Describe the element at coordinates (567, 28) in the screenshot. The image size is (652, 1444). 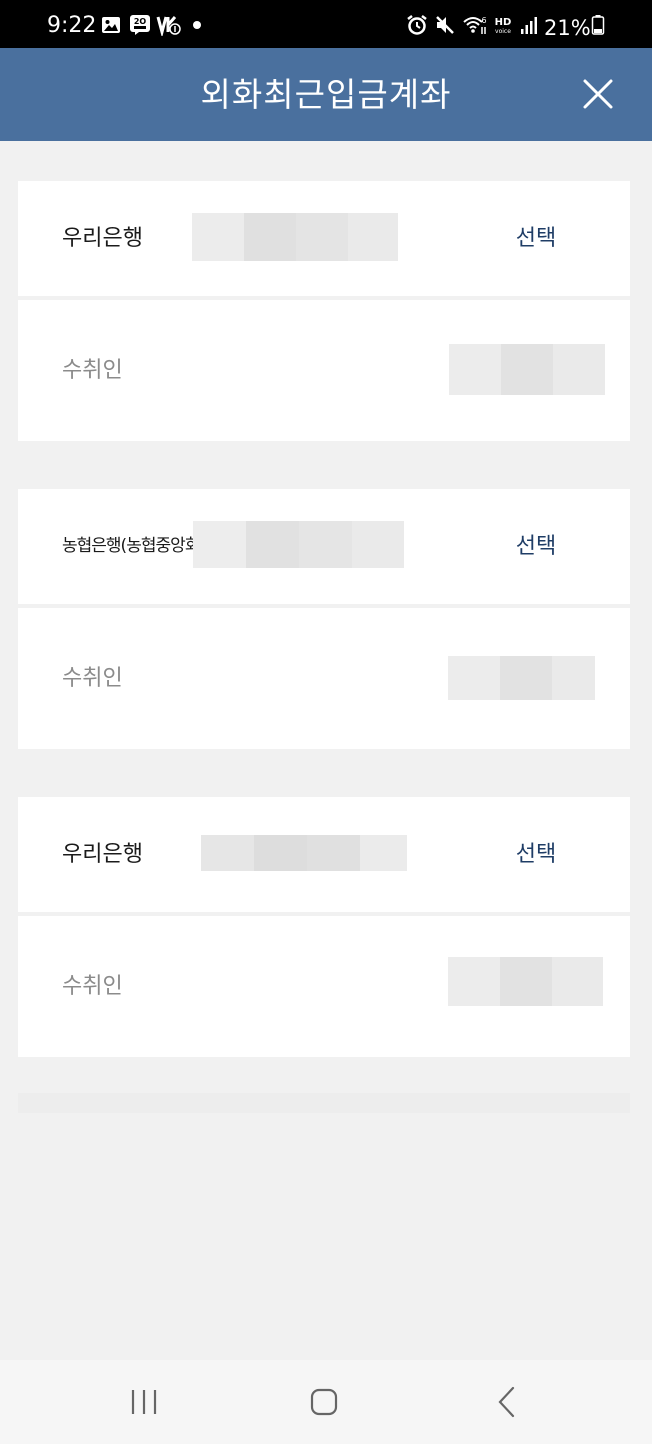
I see `battery-percent: 21%` at that location.